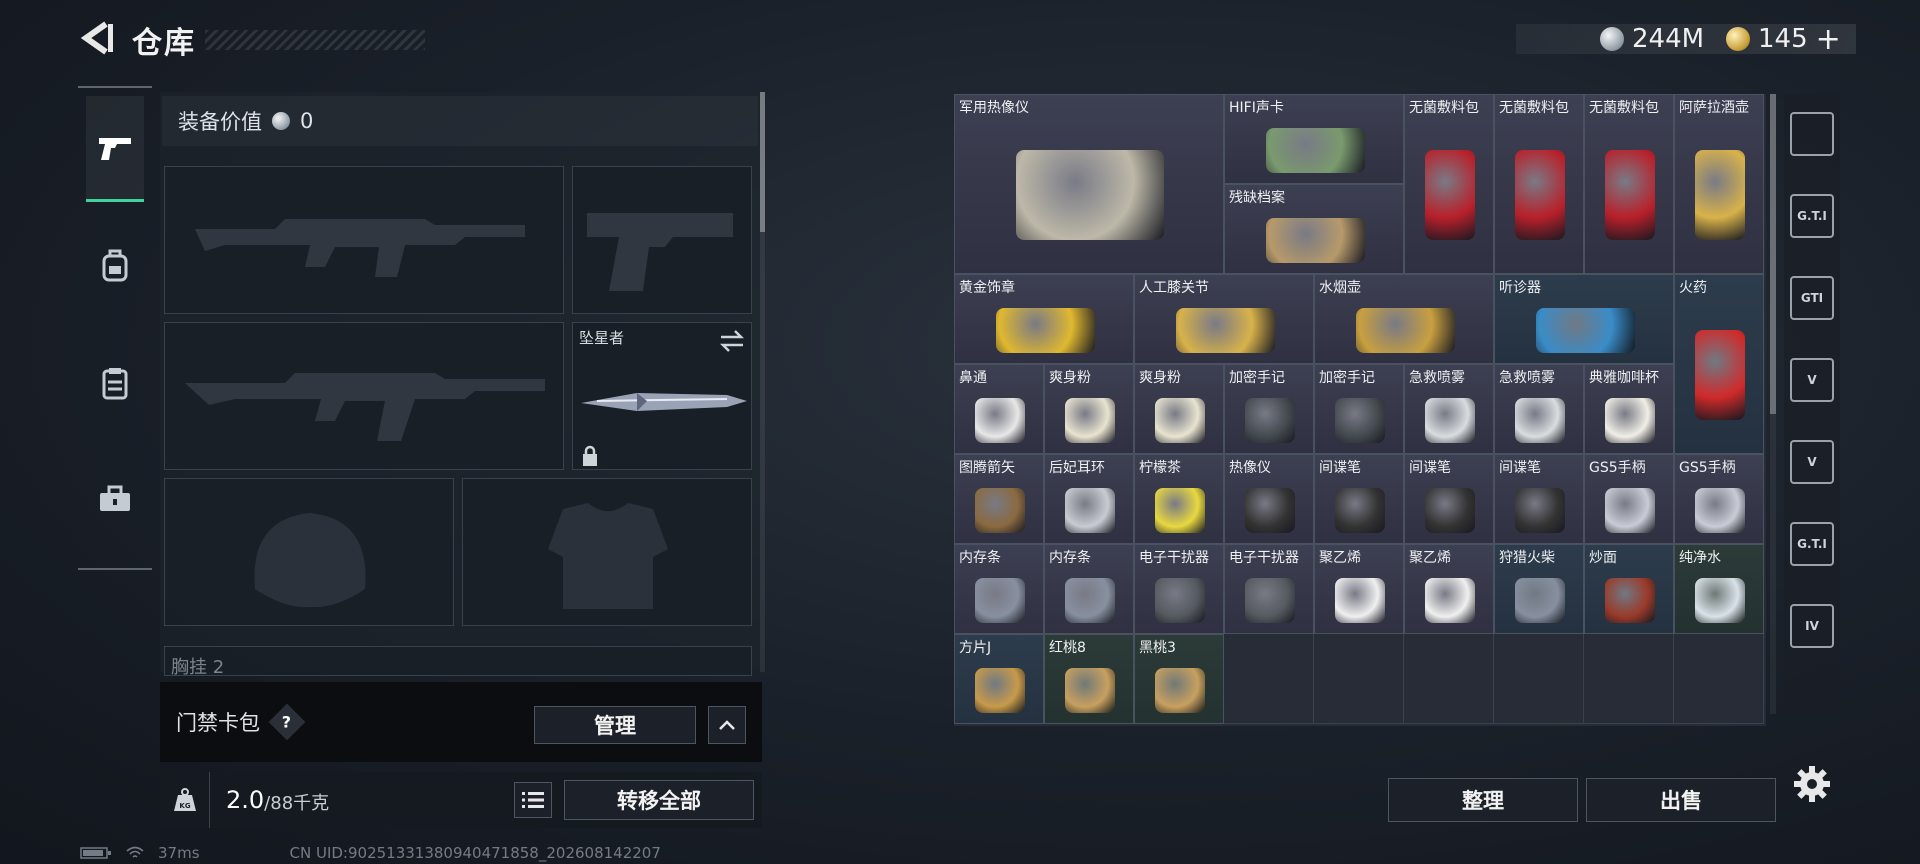  I want to click on inventory-item: 狩猎火柴, so click(1539, 589).